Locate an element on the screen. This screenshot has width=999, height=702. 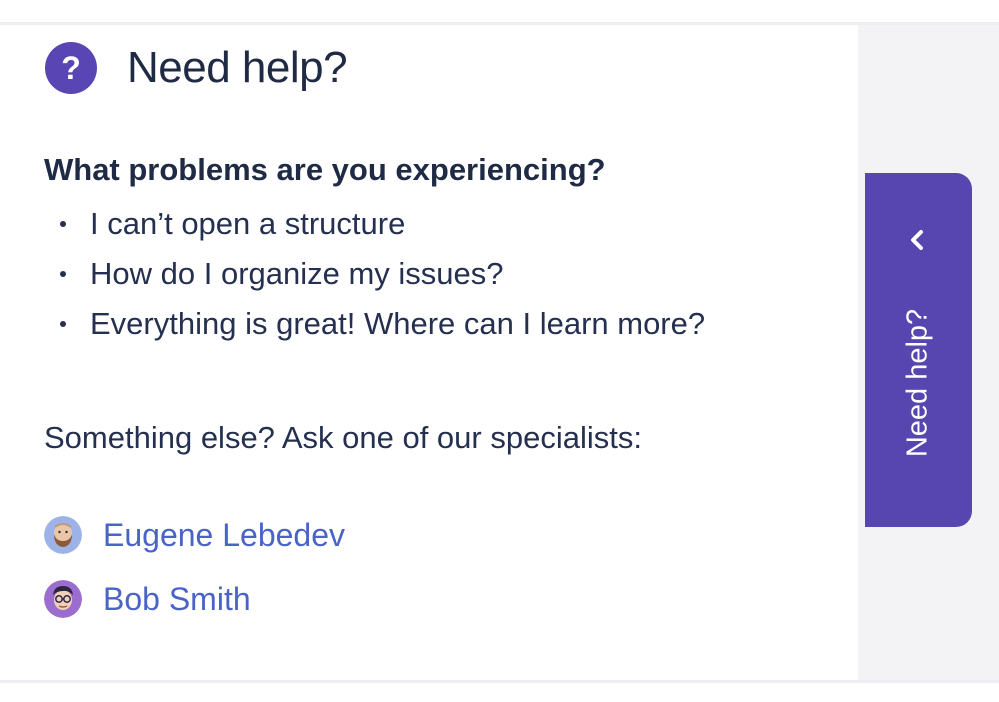
bottom-strip is located at coordinates (499, 692).